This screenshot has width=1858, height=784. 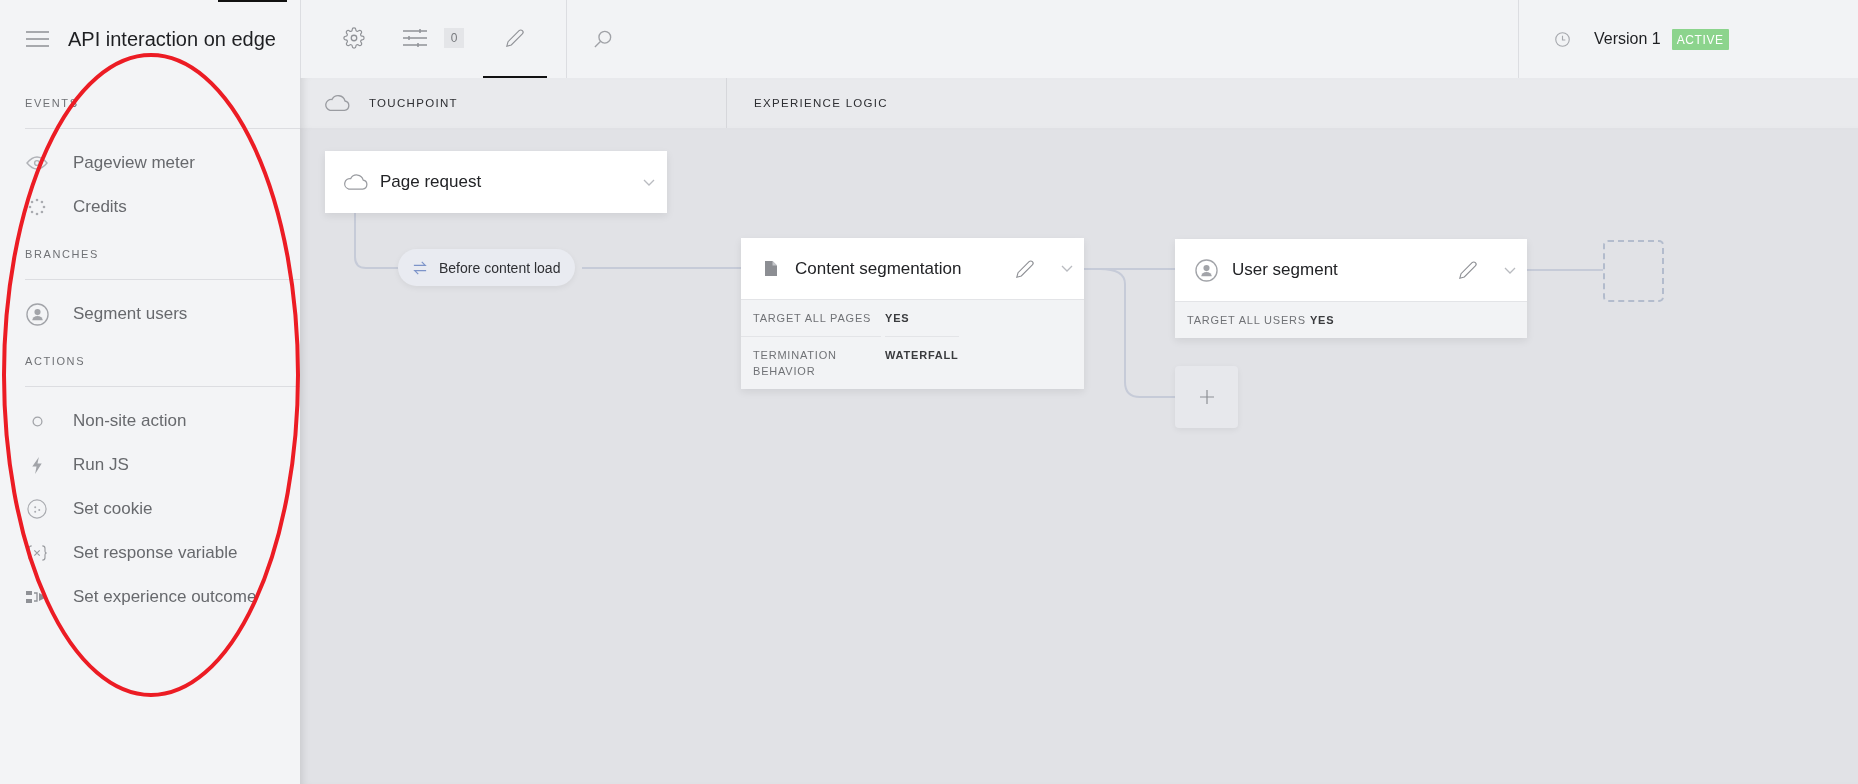 What do you see at coordinates (413, 103) in the screenshot?
I see `lane-label: TOUCHPOINT` at bounding box center [413, 103].